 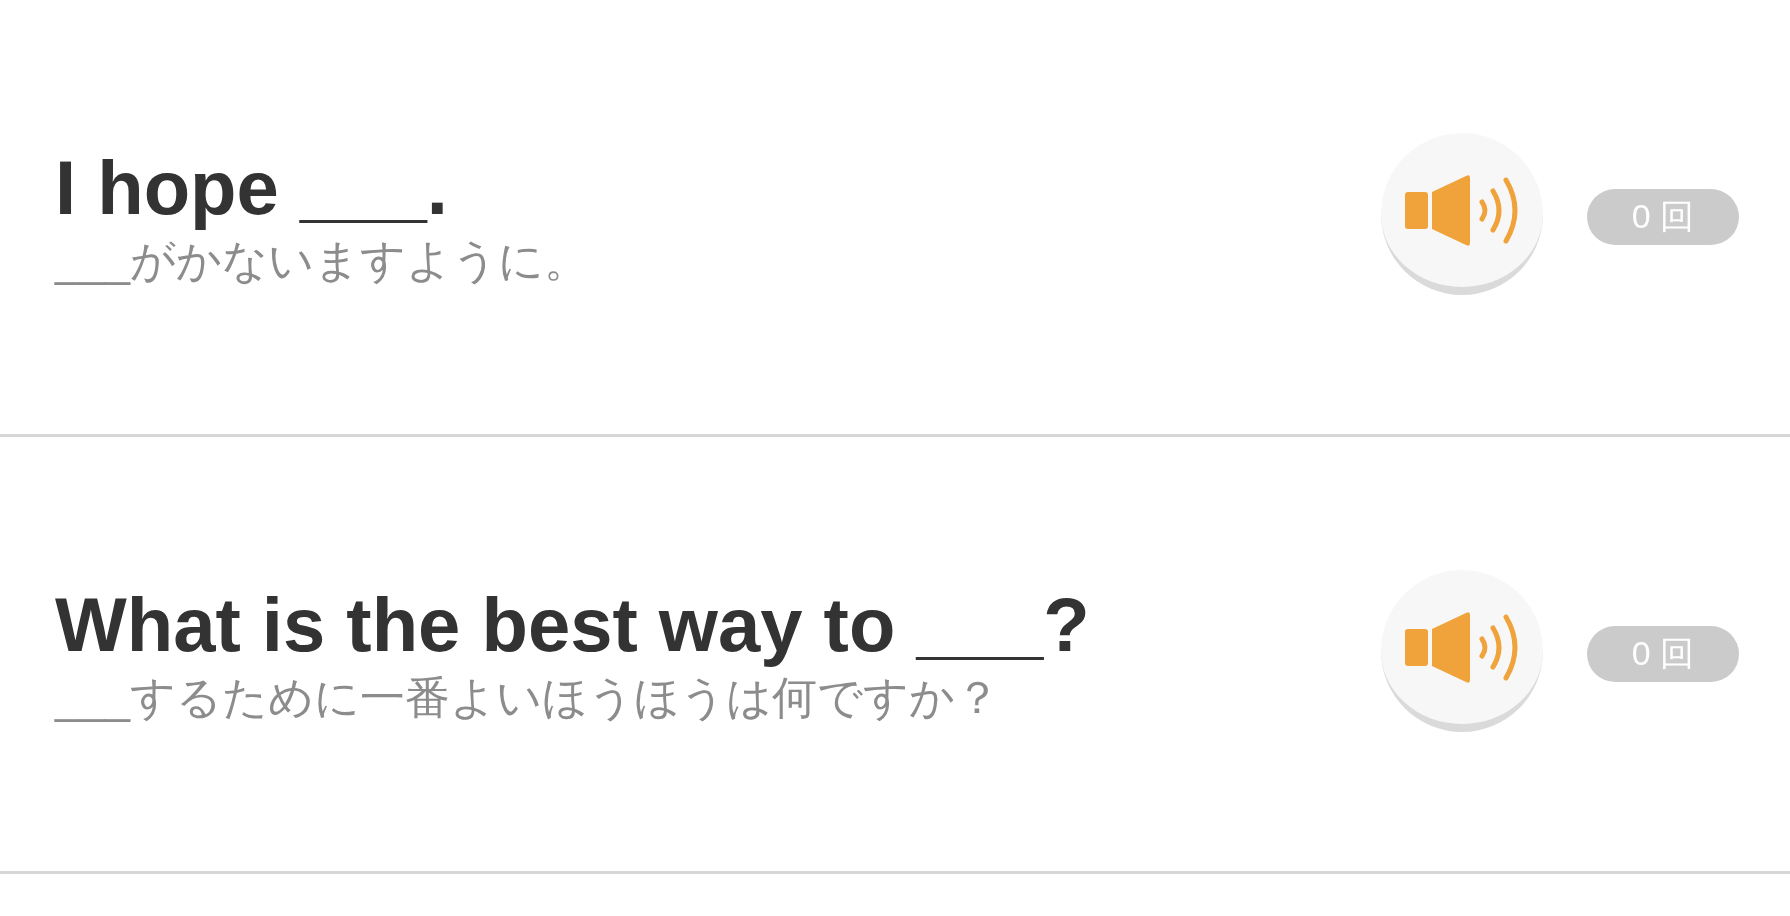 I want to click on sentence-text: What is the best way to ___?, so click(x=572, y=625).